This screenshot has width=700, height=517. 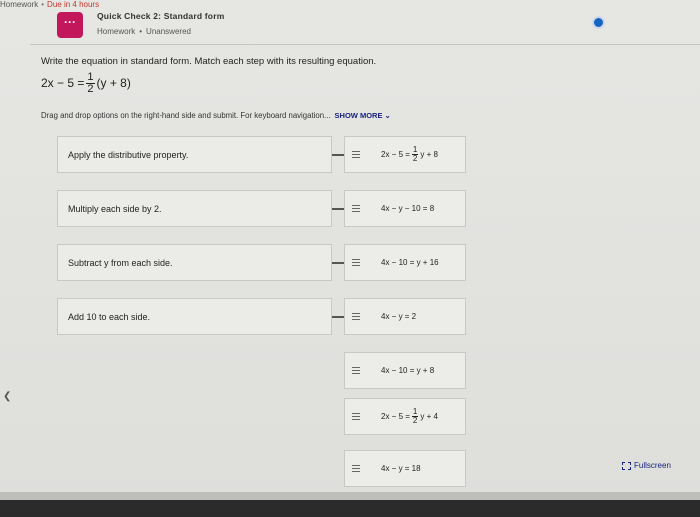 I want to click on screen-bezel, so click(x=350, y=496).